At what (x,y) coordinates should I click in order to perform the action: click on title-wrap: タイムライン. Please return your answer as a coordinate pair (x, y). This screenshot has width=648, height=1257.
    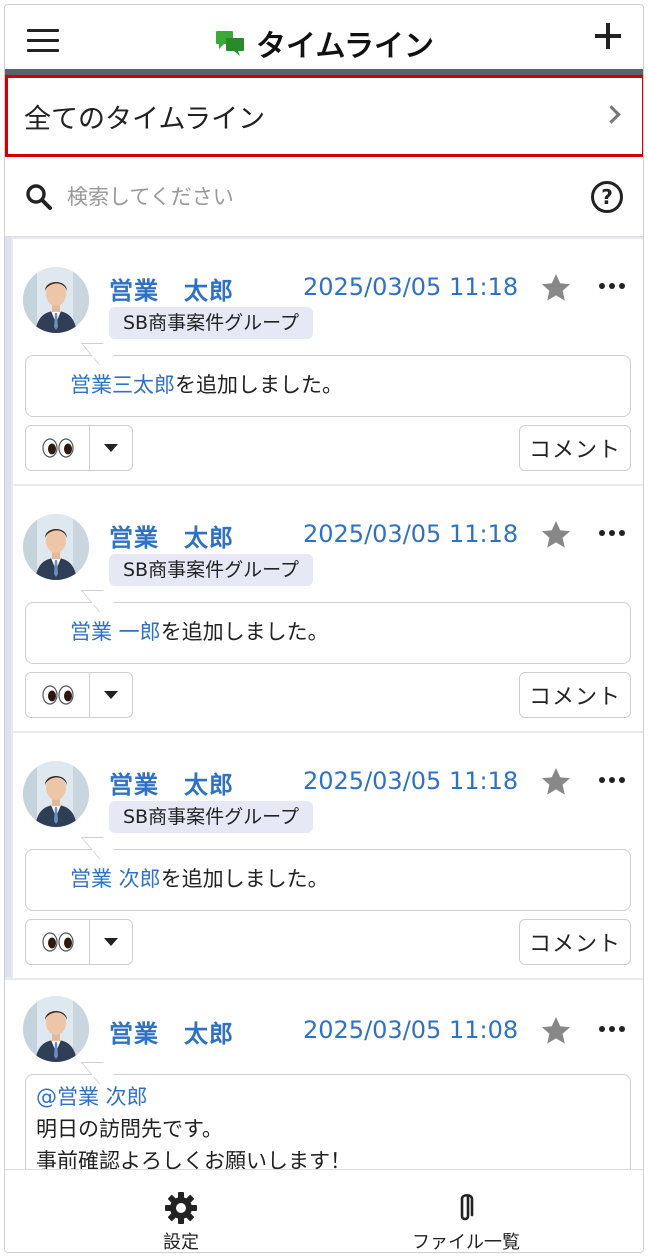
    Looking at the image, I should click on (324, 43).